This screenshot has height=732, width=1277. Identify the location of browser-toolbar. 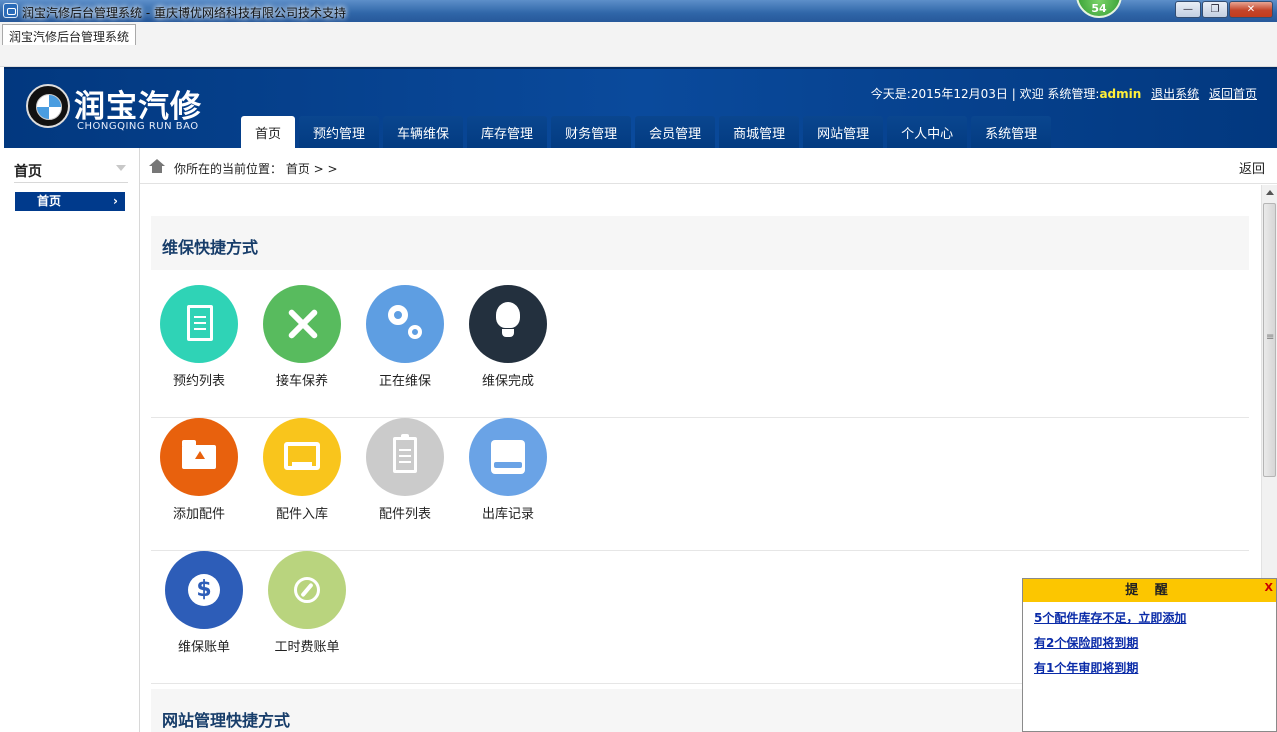
(638, 44).